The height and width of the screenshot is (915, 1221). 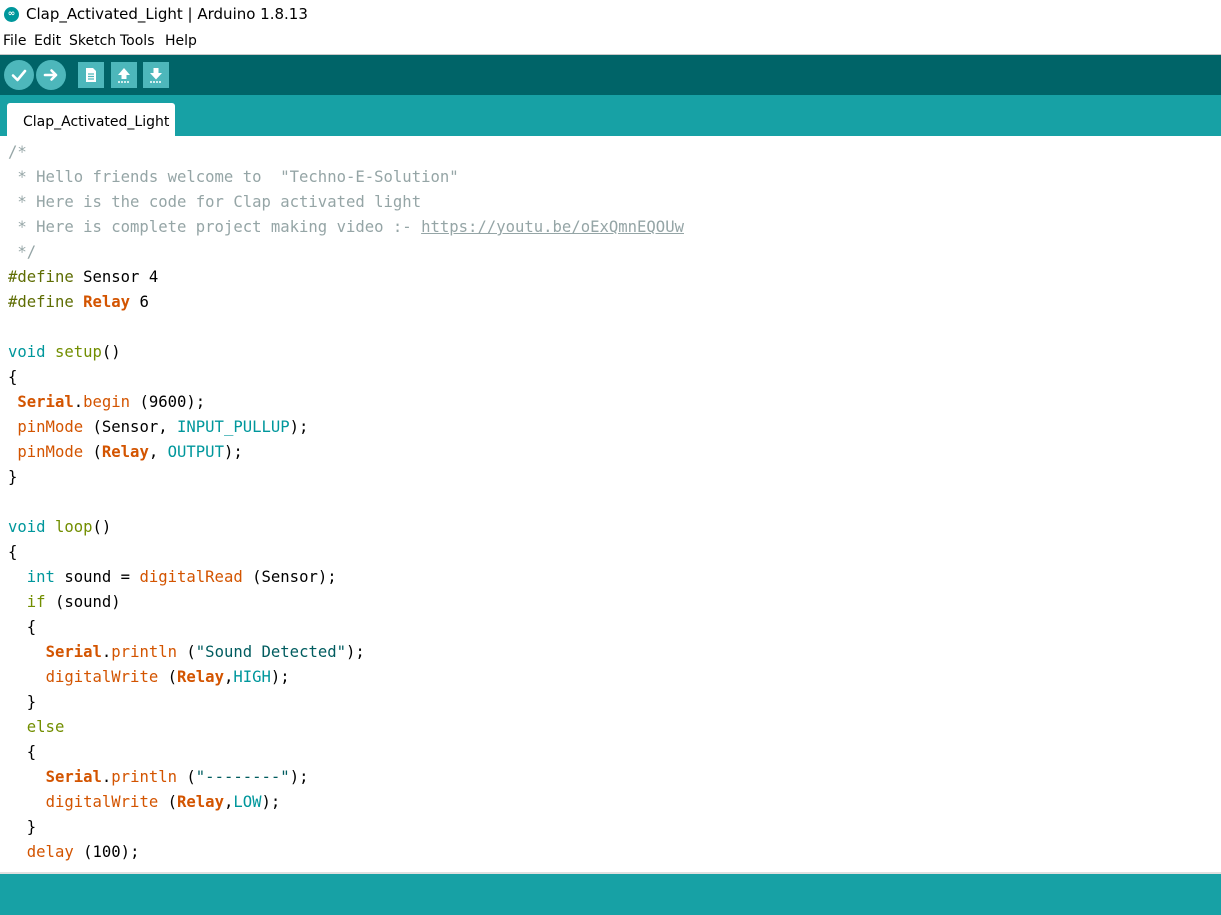 I want to click on code-token: pinMode, so click(x=50, y=452).